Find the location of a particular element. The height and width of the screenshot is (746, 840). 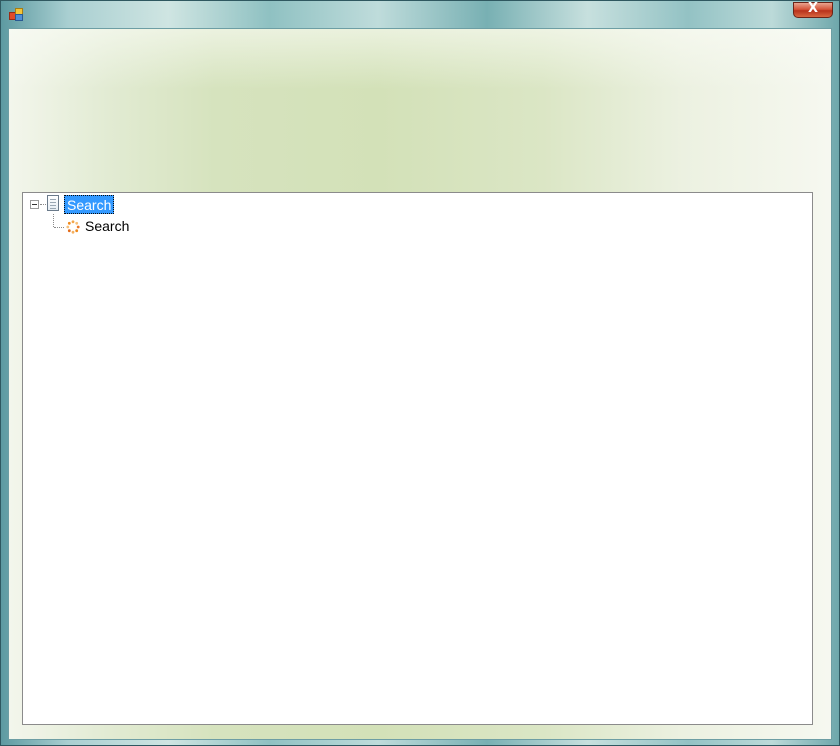

loading-spinner-icon is located at coordinates (73, 227).